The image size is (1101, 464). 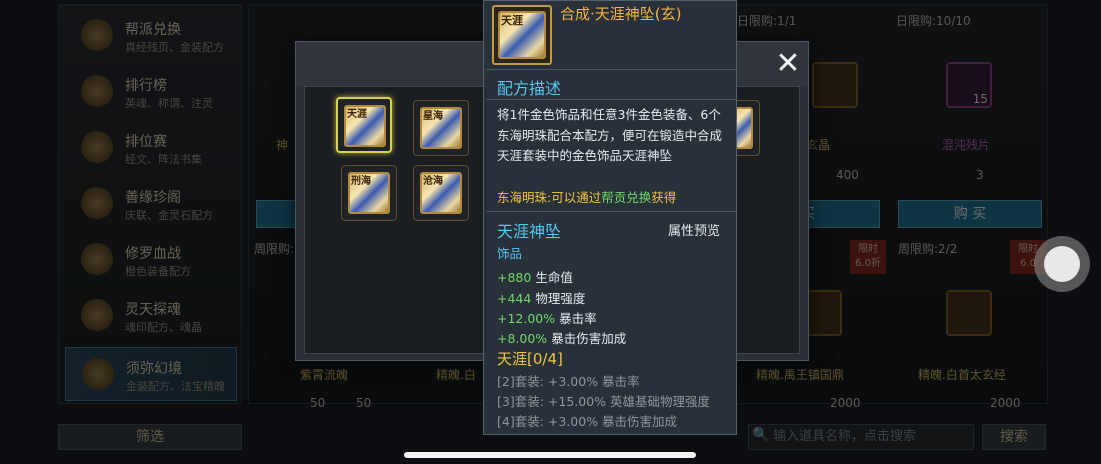 I want to click on shop-item-name: 精魄.禹王镇国鼎, so click(x=800, y=375).